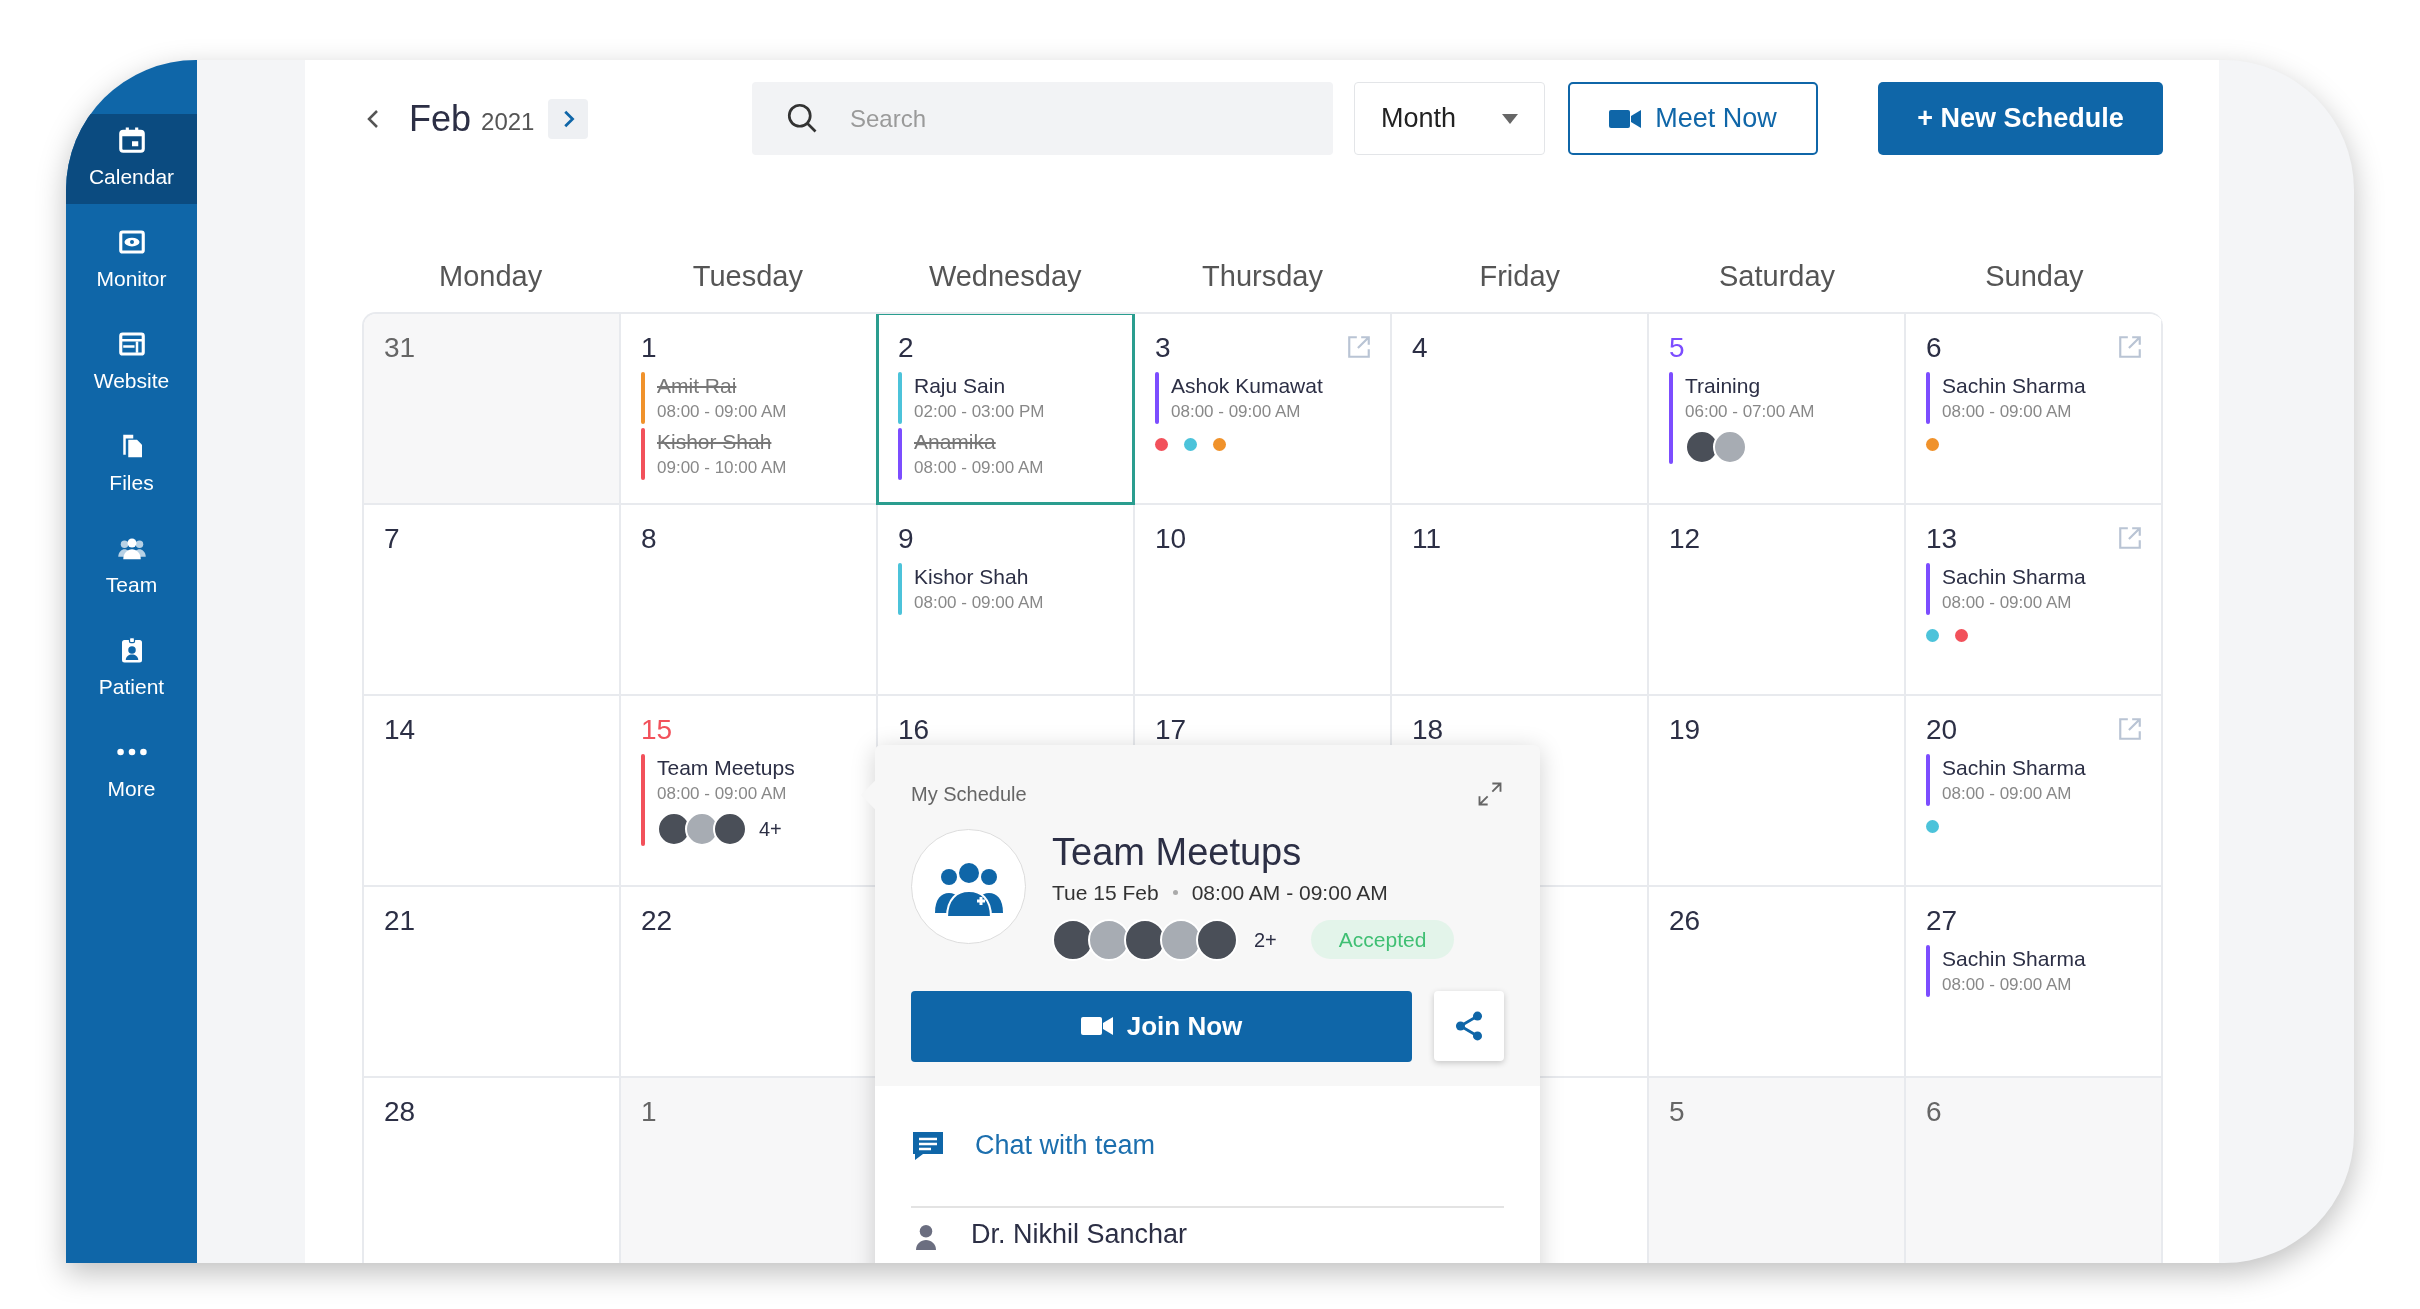 This screenshot has height=1309, width=2420. What do you see at coordinates (1685, 539) in the screenshot?
I see `day-number: 12` at bounding box center [1685, 539].